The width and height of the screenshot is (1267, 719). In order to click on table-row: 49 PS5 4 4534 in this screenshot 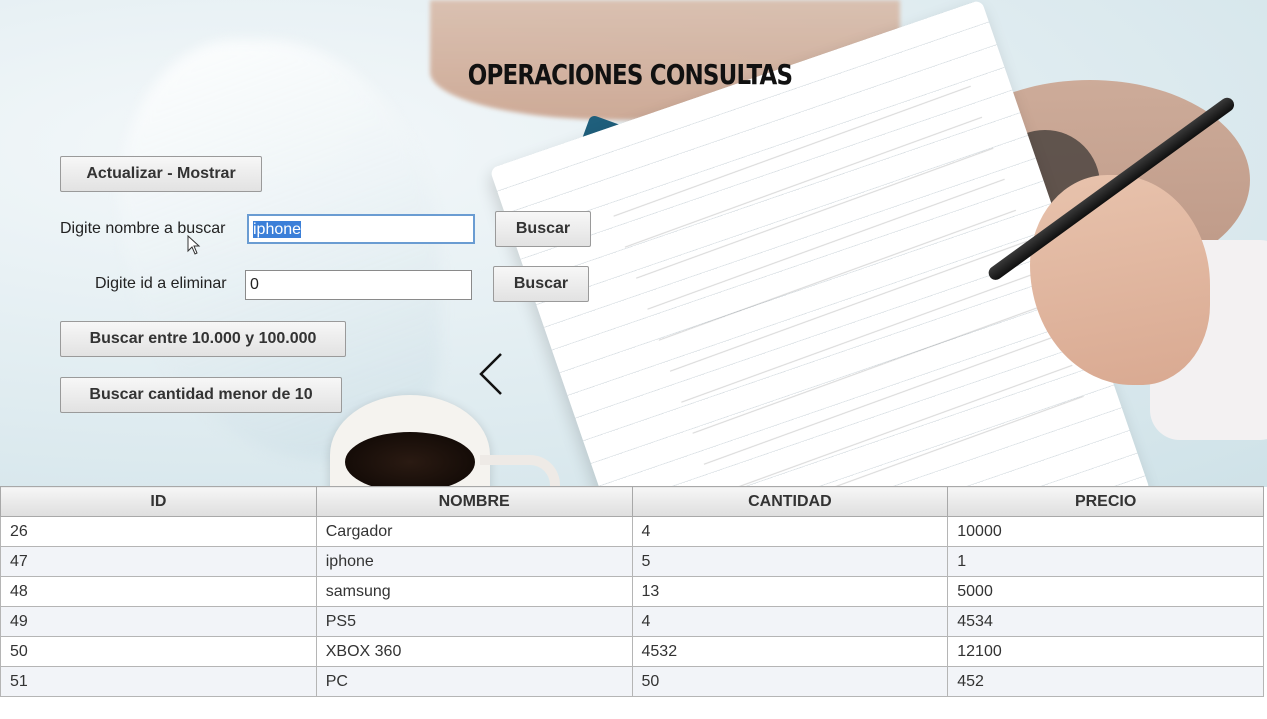, I will do `click(632, 621)`.